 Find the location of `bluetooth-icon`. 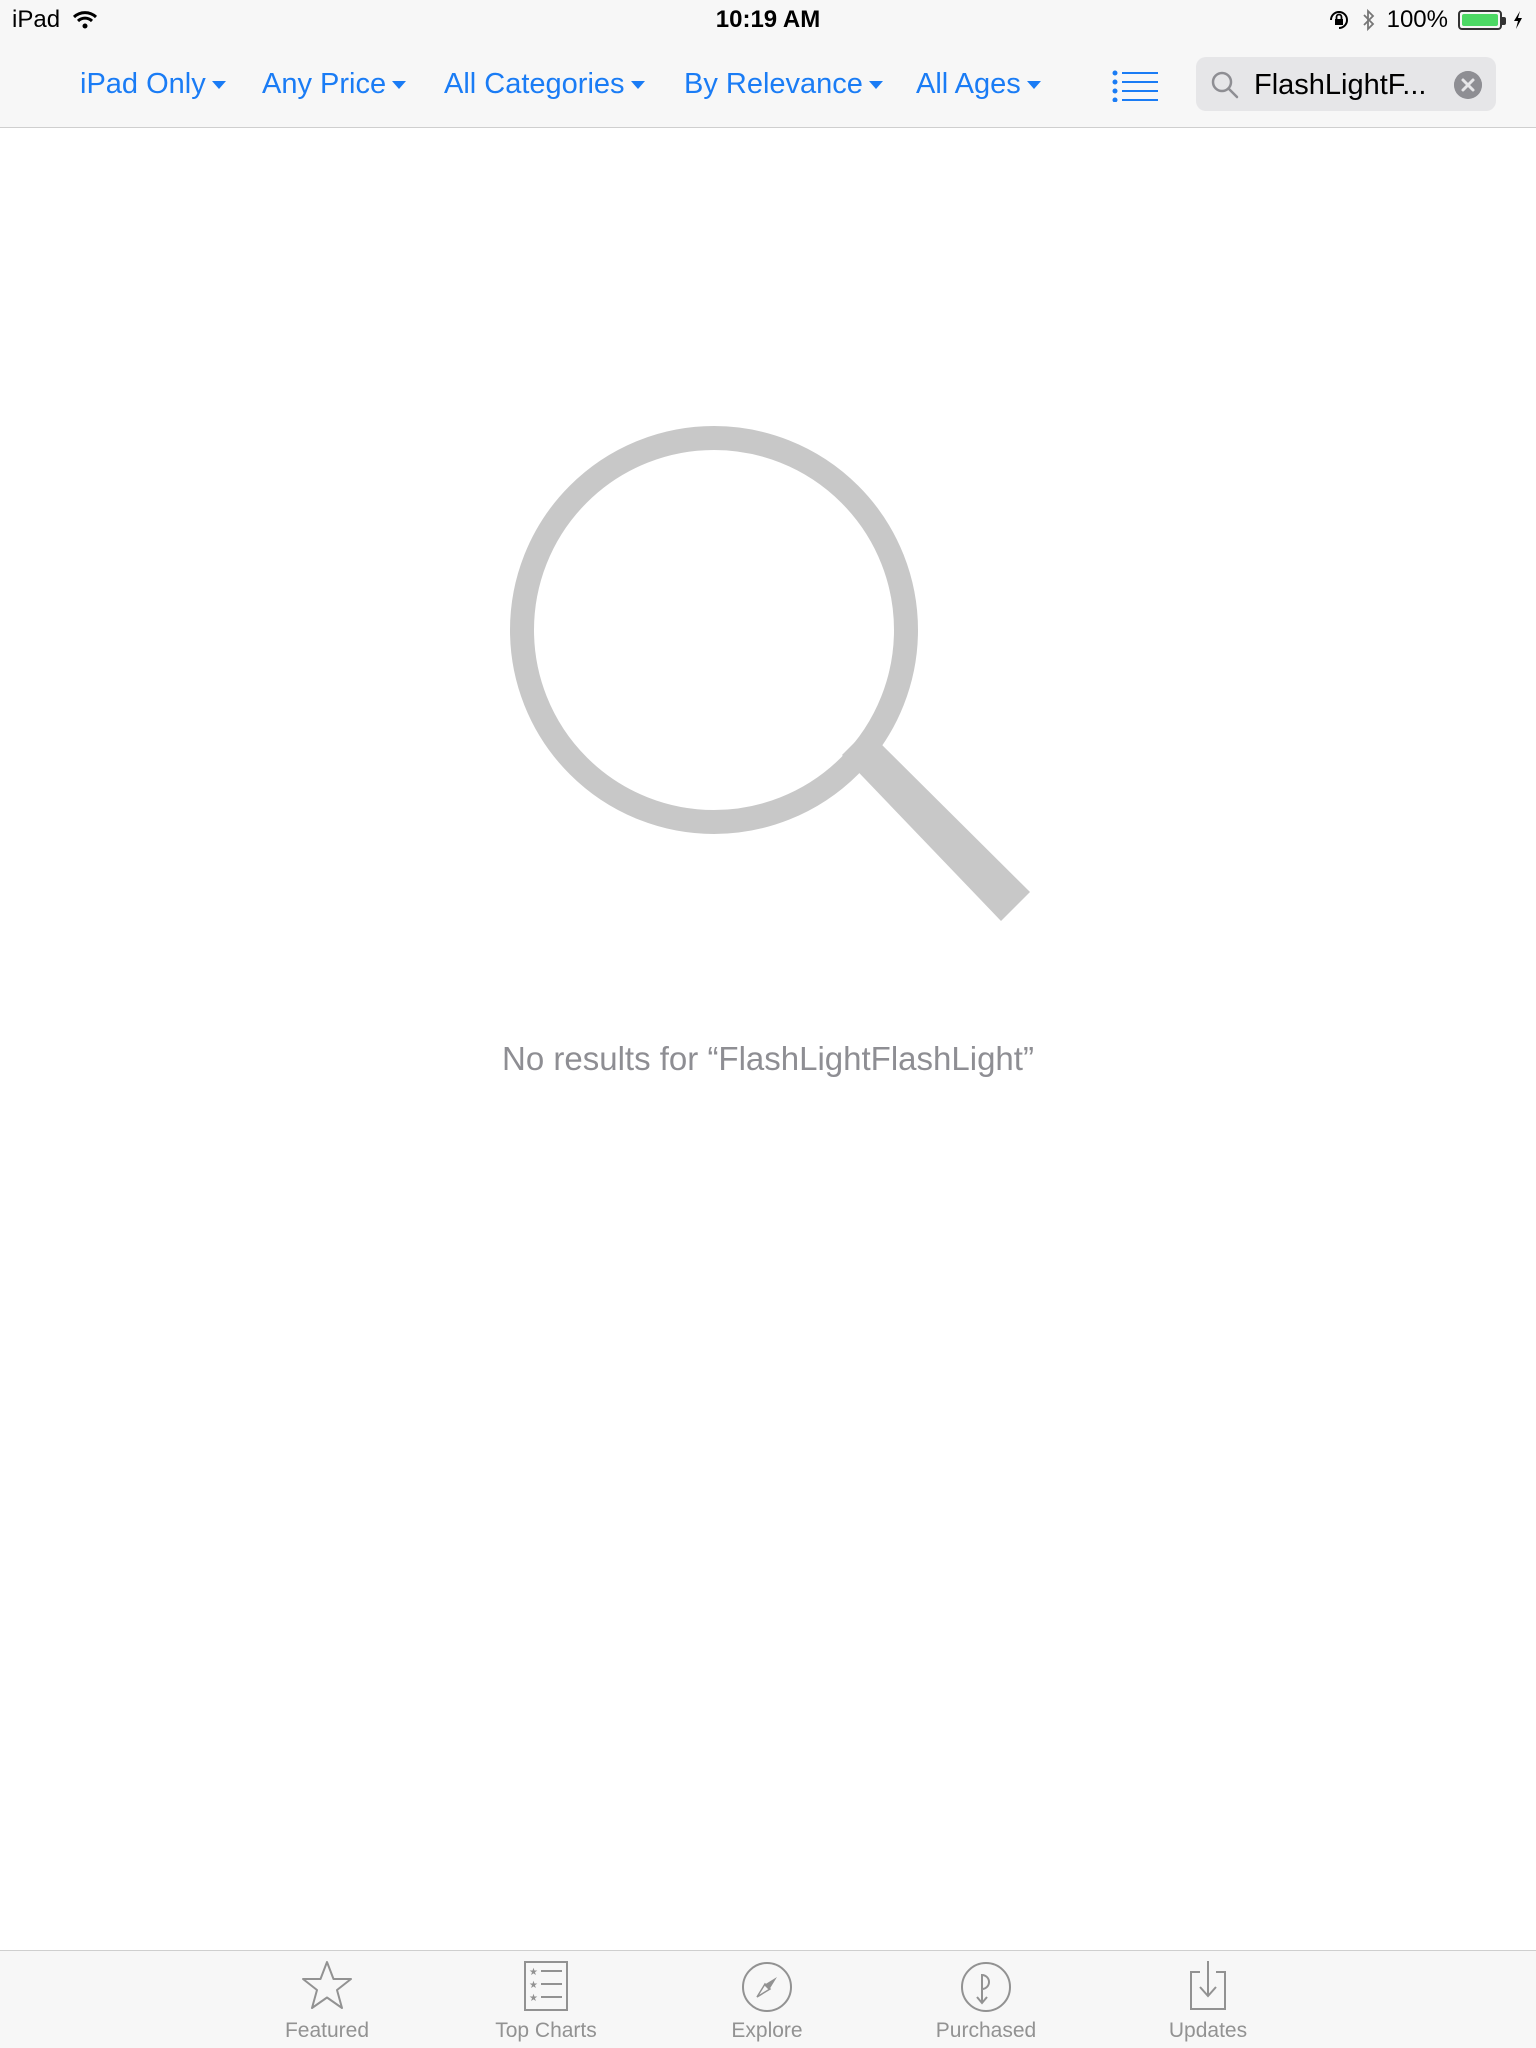

bluetooth-icon is located at coordinates (1368, 20).